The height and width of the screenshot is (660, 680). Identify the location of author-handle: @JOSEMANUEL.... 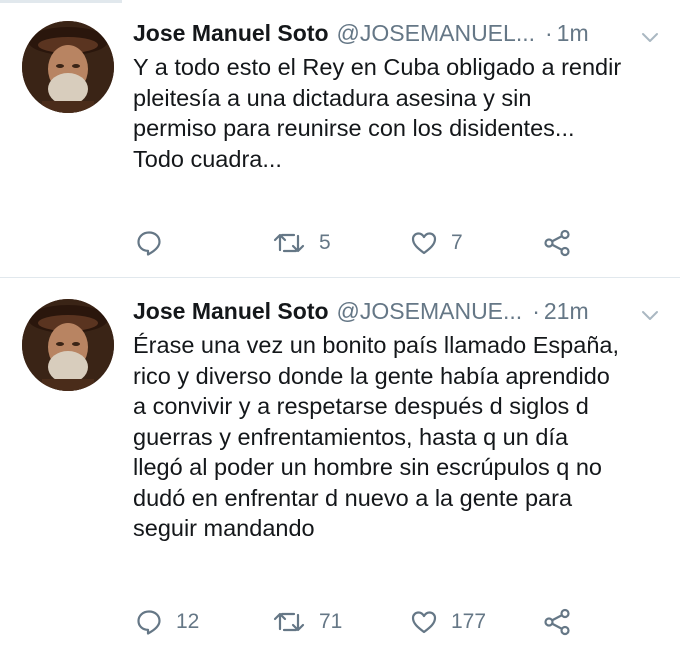
(436, 33).